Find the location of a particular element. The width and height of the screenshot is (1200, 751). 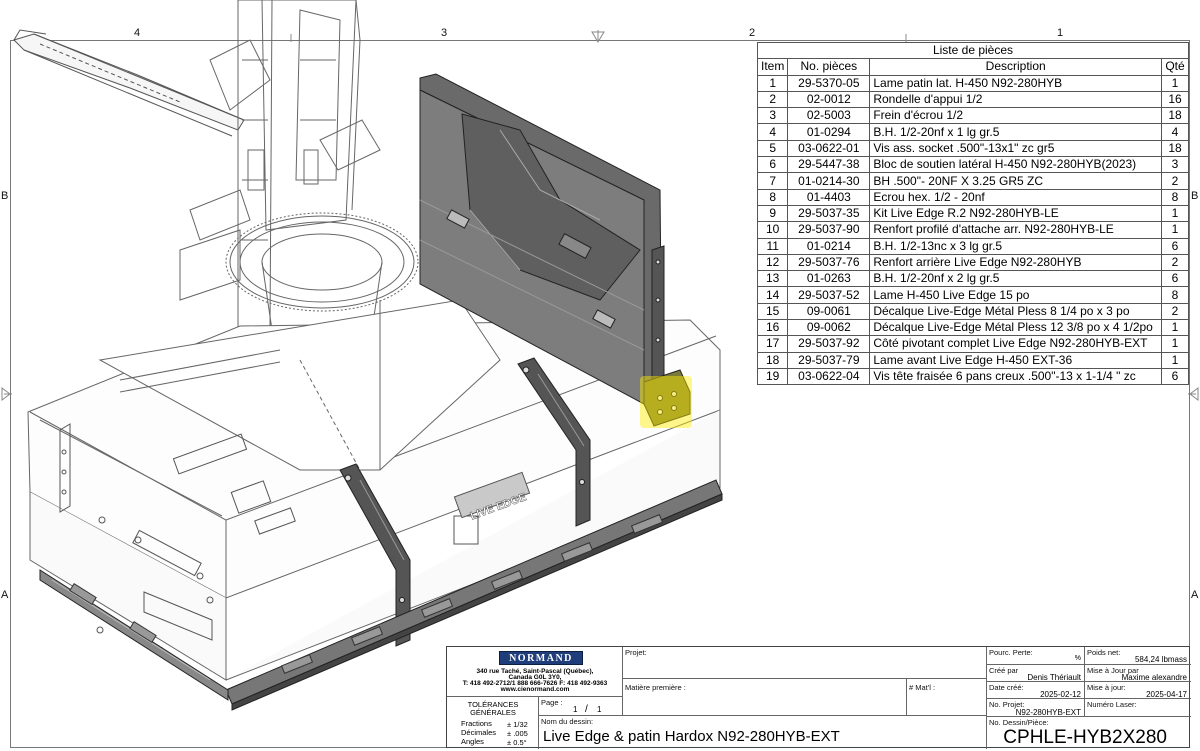

cell-item: 14 is located at coordinates (772, 295).